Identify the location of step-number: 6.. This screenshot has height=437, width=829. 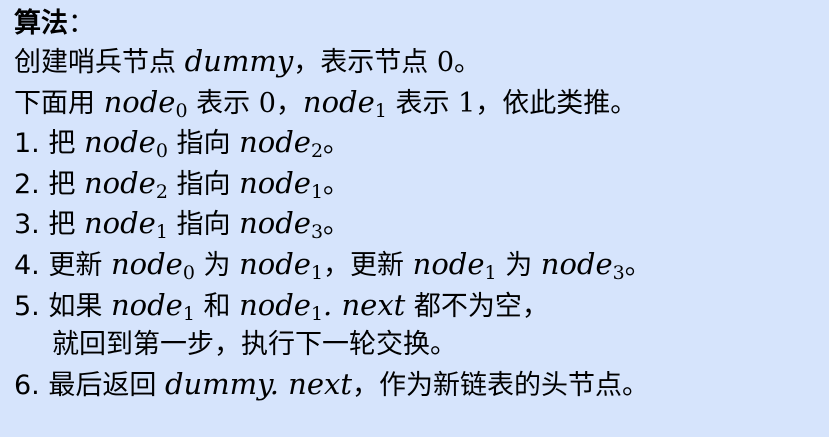
(27, 385).